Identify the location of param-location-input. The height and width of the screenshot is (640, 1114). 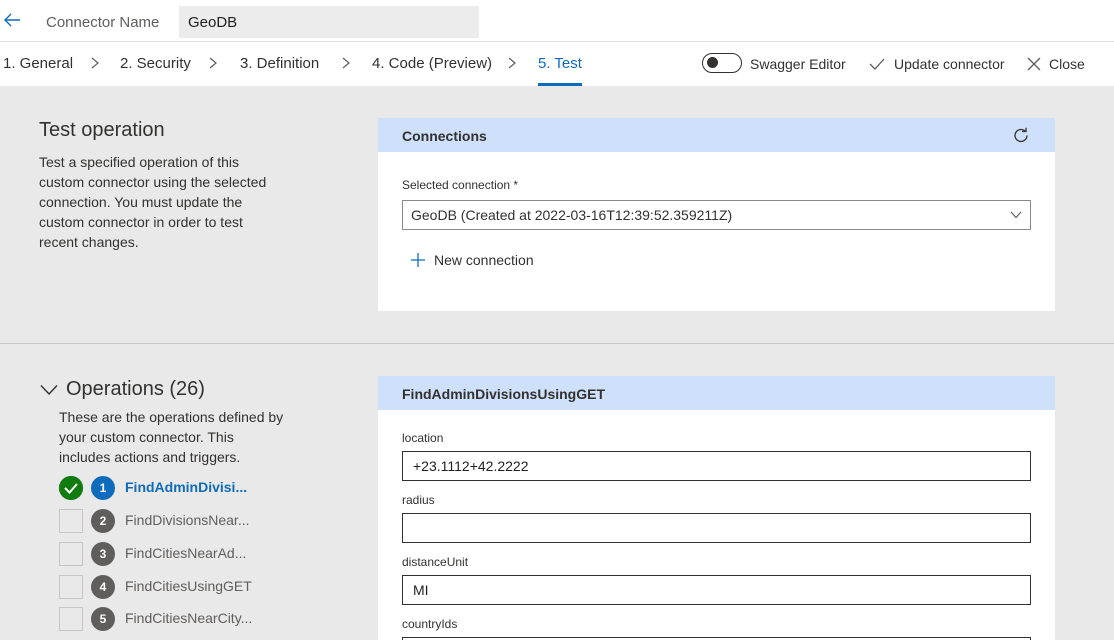
(716, 466).